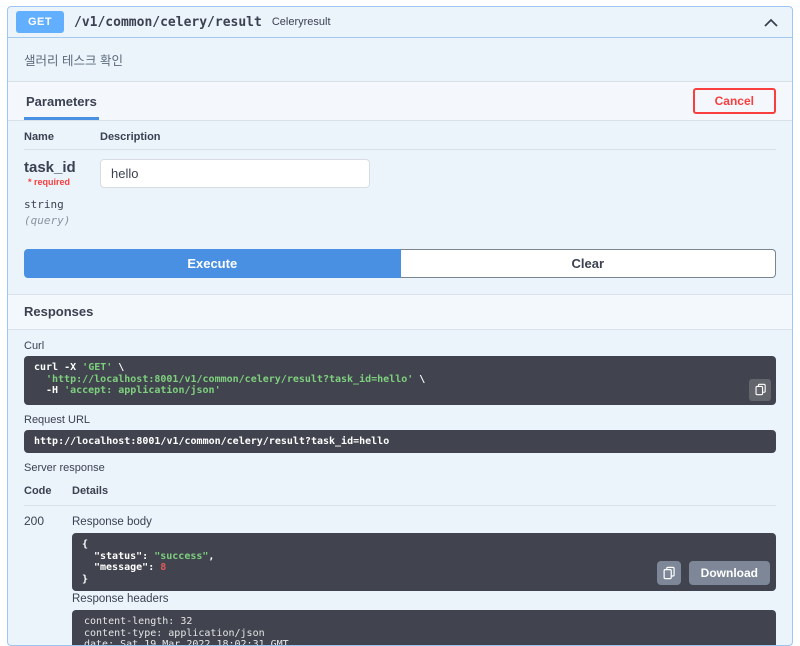 Image resolution: width=800 pixels, height=646 pixels. Describe the element at coordinates (588, 263) in the screenshot. I see `clear-button: Clear` at that location.